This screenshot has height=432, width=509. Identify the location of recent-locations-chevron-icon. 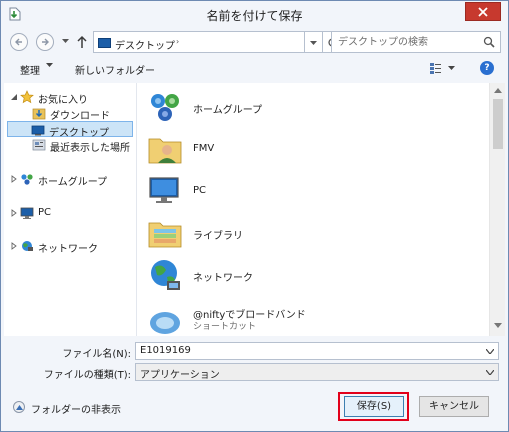
(65, 41).